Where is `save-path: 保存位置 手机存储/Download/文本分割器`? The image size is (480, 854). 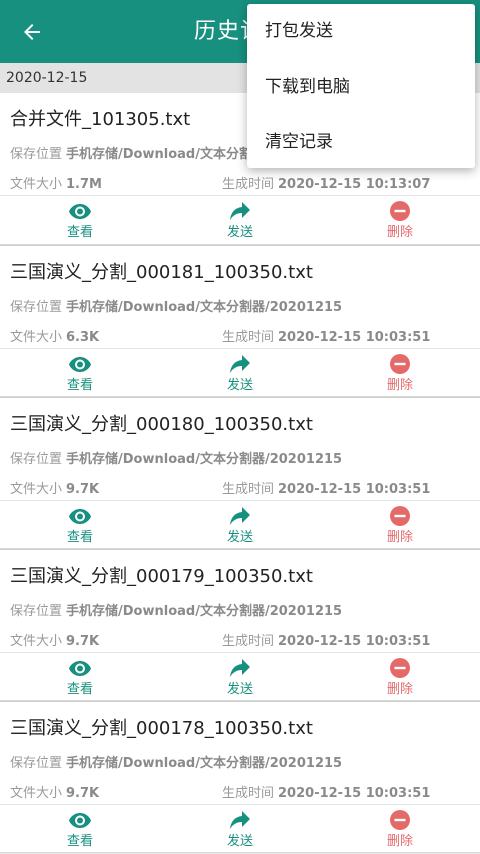 save-path: 保存位置 手机存储/Download/文本分割器 is located at coordinates (137, 152).